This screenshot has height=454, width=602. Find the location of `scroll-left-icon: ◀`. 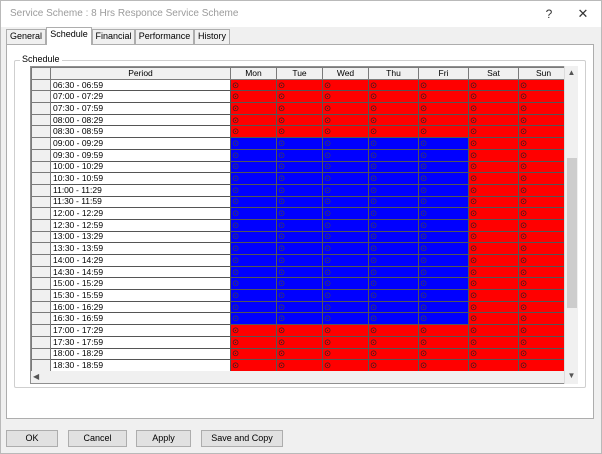

scroll-left-icon: ◀ is located at coordinates (36, 377).